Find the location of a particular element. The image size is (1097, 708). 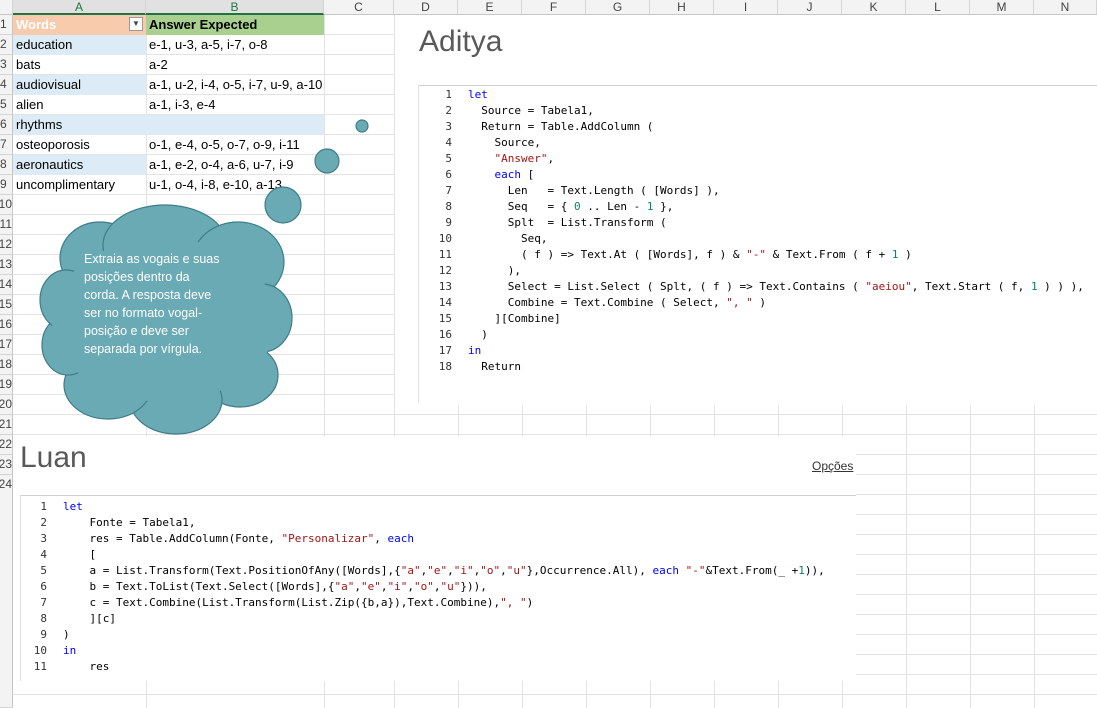

callout-line: ser no formato vogal- is located at coordinates (143, 313).